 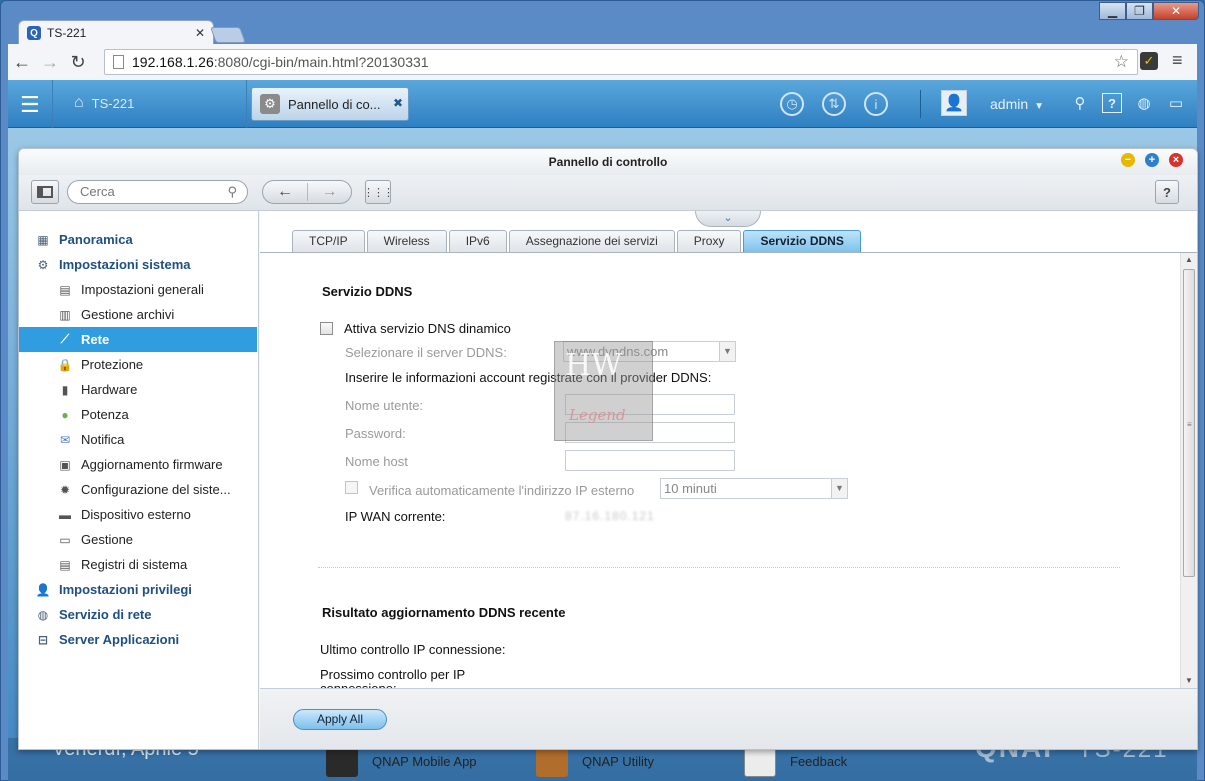 I want to click on close-icon: ×, so click(x=1176, y=160).